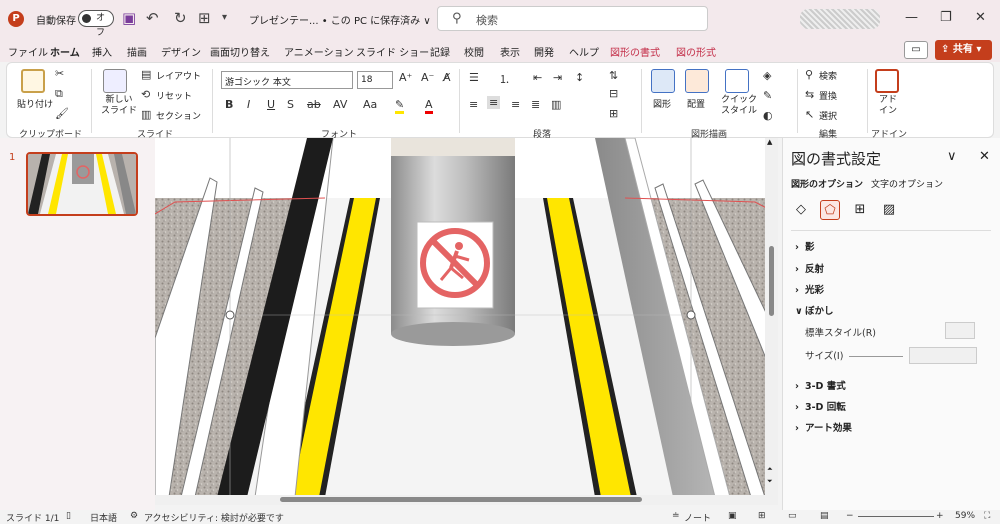 The image size is (1000, 524). What do you see at coordinates (809, 289) in the screenshot?
I see `section-glow: › 光彩` at bounding box center [809, 289].